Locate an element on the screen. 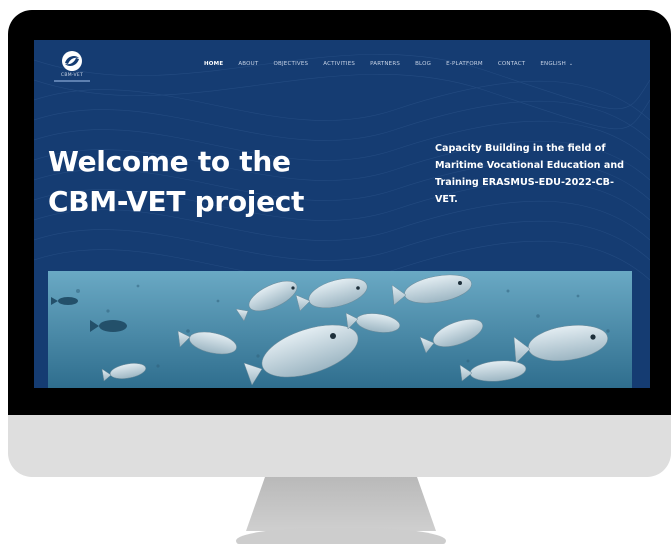  logo-underline is located at coordinates (72, 81).